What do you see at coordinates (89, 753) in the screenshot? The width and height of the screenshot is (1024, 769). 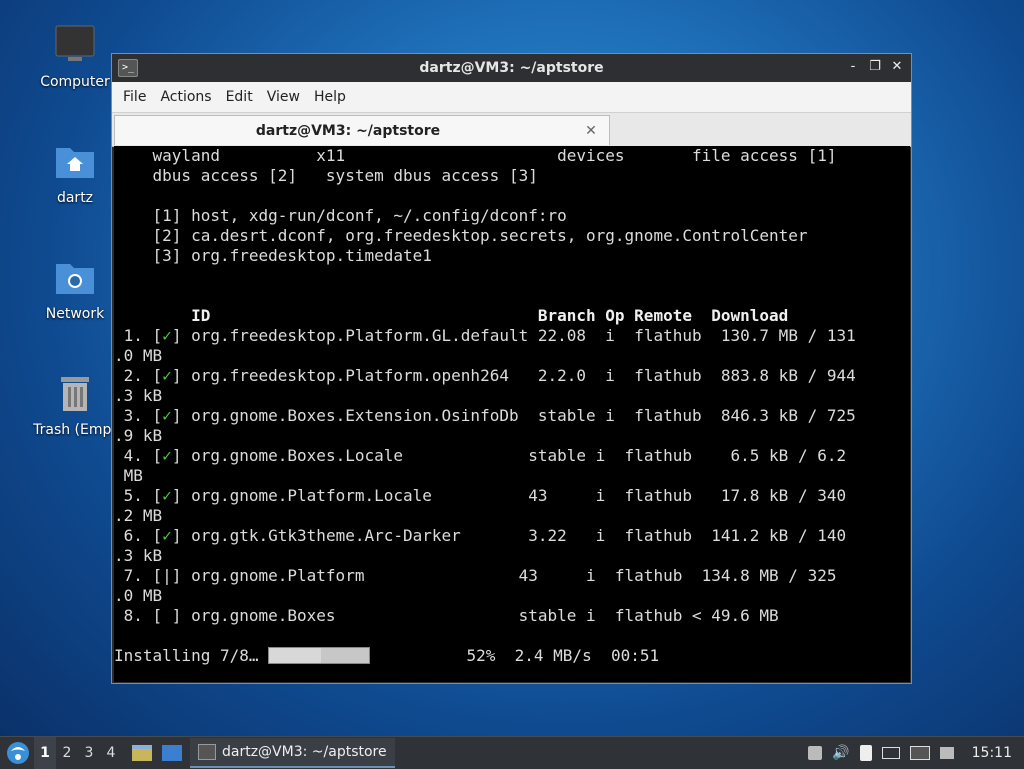 I see `workspace-3: 3` at bounding box center [89, 753].